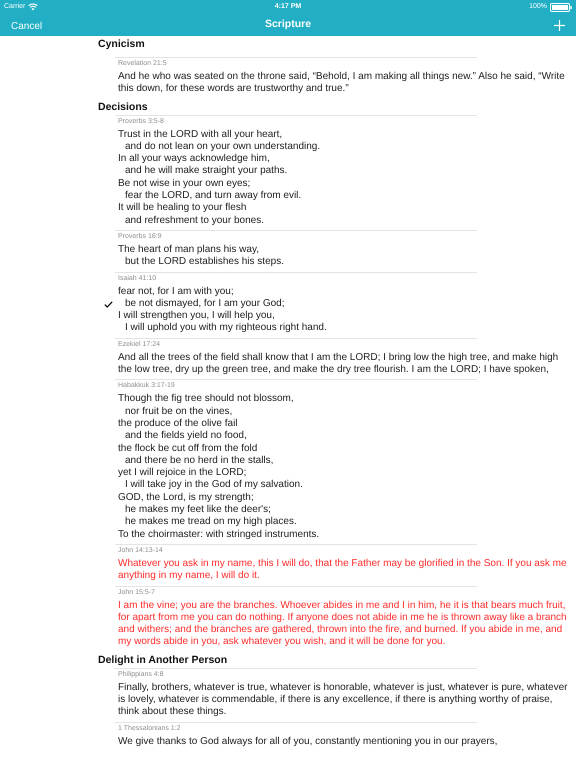 This screenshot has width=576, height=768. I want to click on screen-title: Scripture, so click(288, 24).